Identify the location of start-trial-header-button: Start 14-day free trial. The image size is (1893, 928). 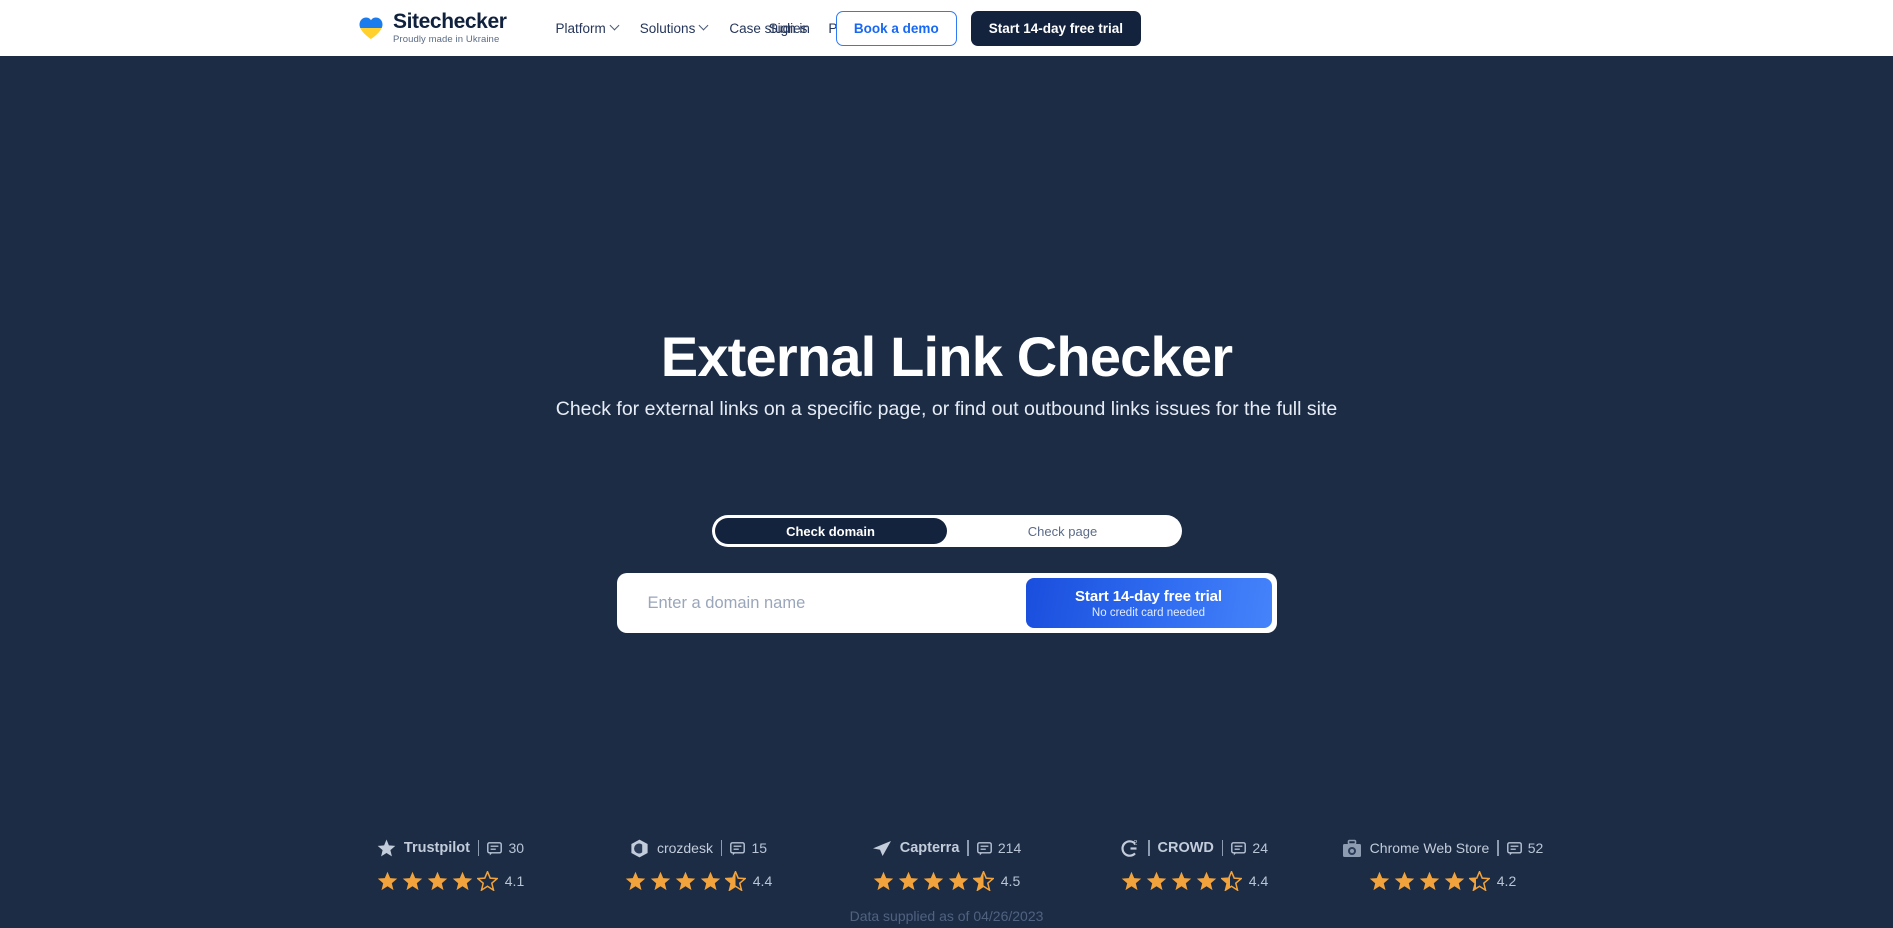
(1055, 28).